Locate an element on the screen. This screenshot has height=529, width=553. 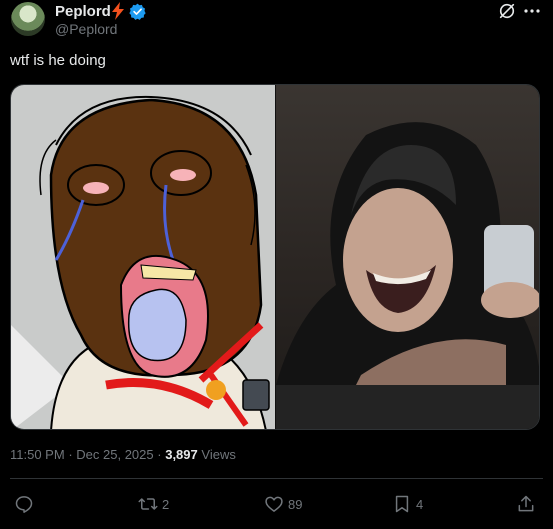
like-count: 89 is located at coordinates (295, 504).